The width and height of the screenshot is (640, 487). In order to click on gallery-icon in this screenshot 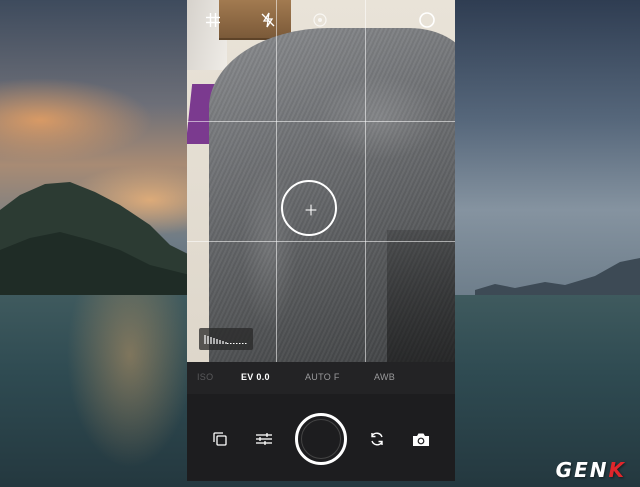, I will do `click(220, 439)`.